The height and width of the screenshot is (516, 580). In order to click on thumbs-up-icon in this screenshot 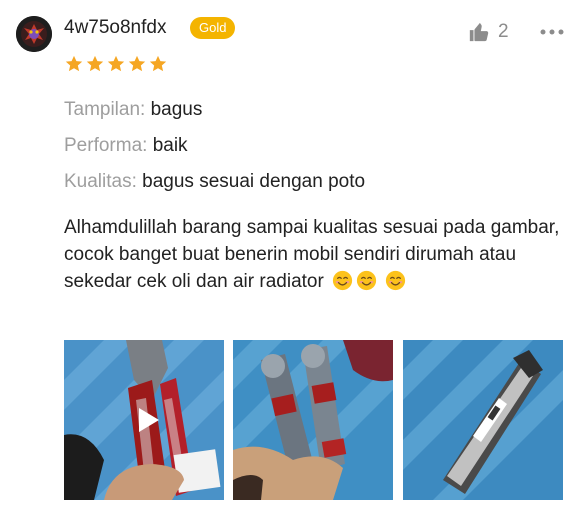, I will do `click(479, 32)`.